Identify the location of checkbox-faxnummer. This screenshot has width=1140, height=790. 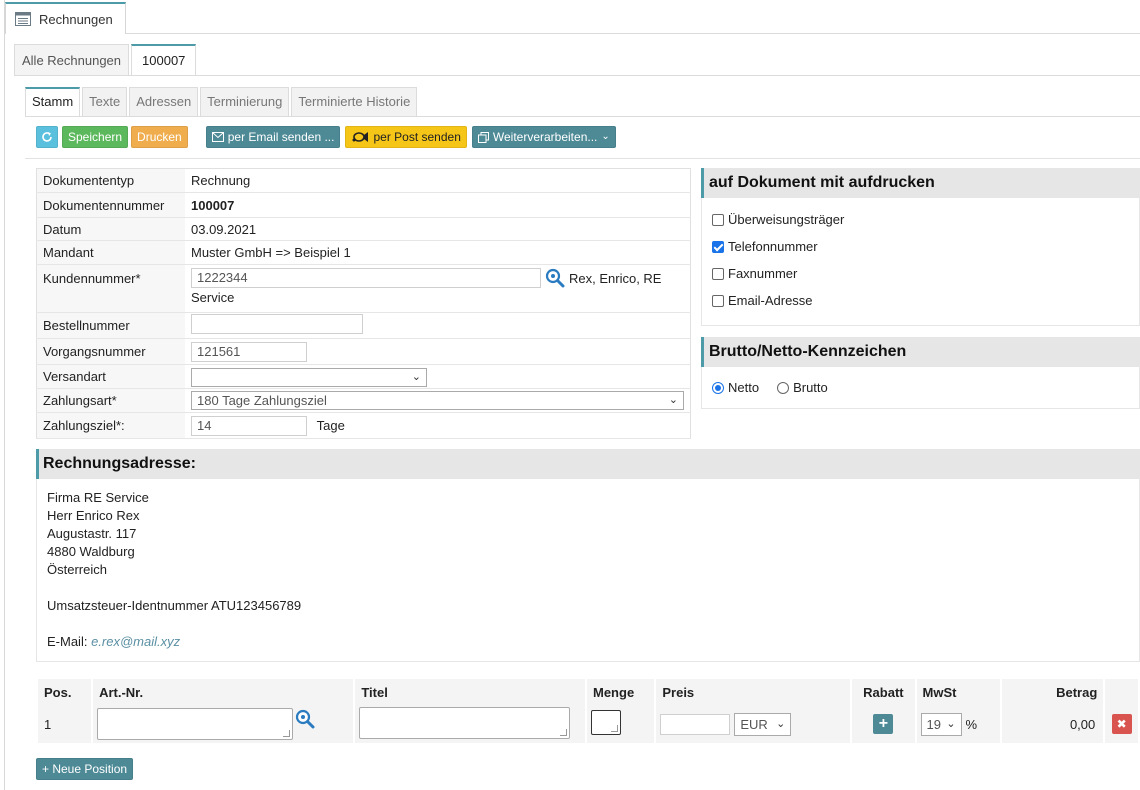
(718, 273).